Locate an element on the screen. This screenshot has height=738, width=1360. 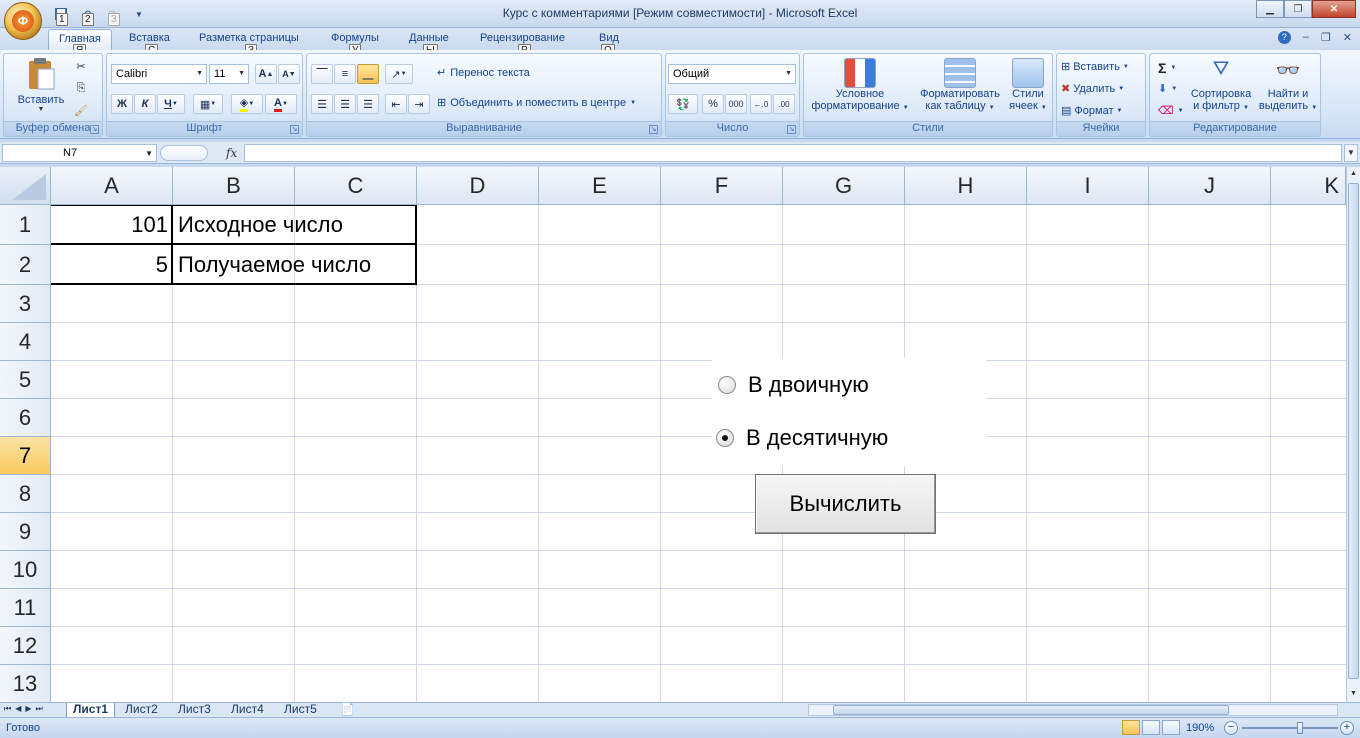
row-header-4: 4 is located at coordinates (25, 342).